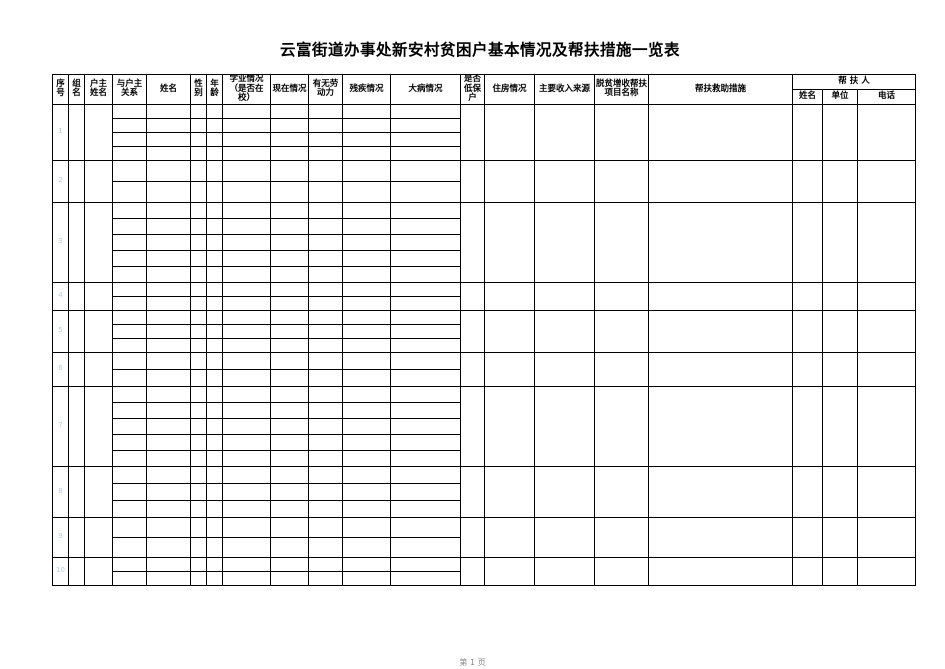 This screenshot has height=669, width=945. Describe the element at coordinates (840, 331) in the screenshot. I see `cell-helper-unit` at that location.